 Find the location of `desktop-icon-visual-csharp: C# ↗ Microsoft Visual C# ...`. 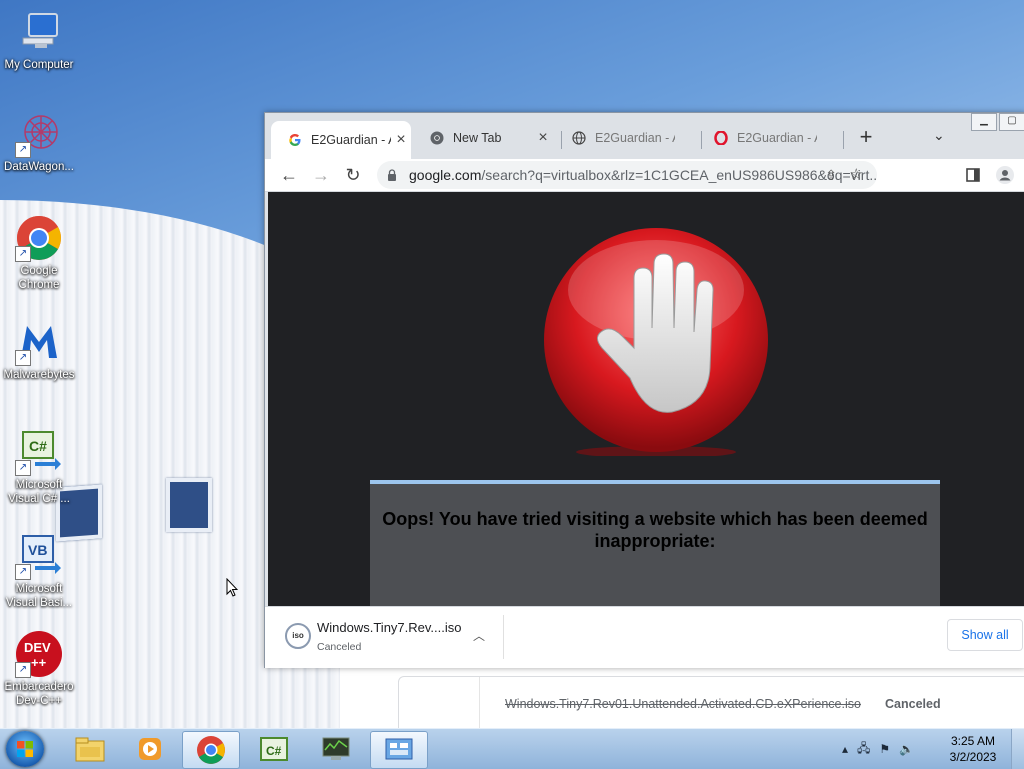

desktop-icon-visual-csharp: C# ↗ Microsoft Visual C# ... is located at coordinates (39, 467).